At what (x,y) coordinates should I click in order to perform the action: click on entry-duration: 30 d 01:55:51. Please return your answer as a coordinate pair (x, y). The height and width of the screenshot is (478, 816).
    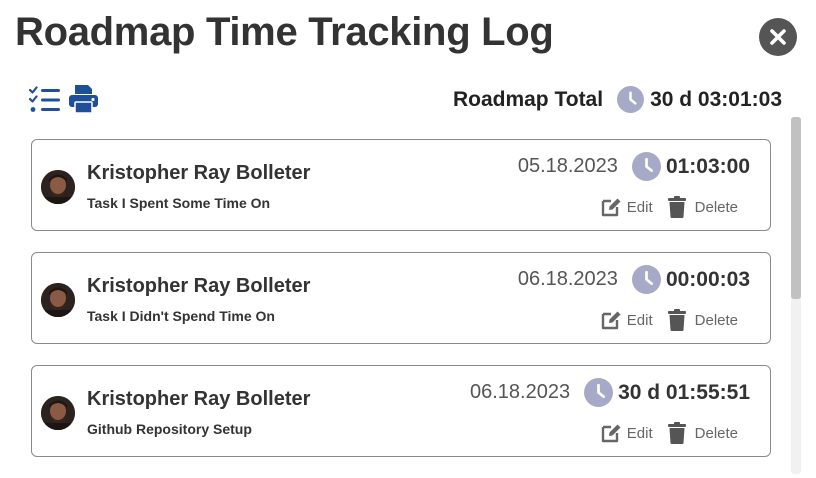
    Looking at the image, I should click on (684, 392).